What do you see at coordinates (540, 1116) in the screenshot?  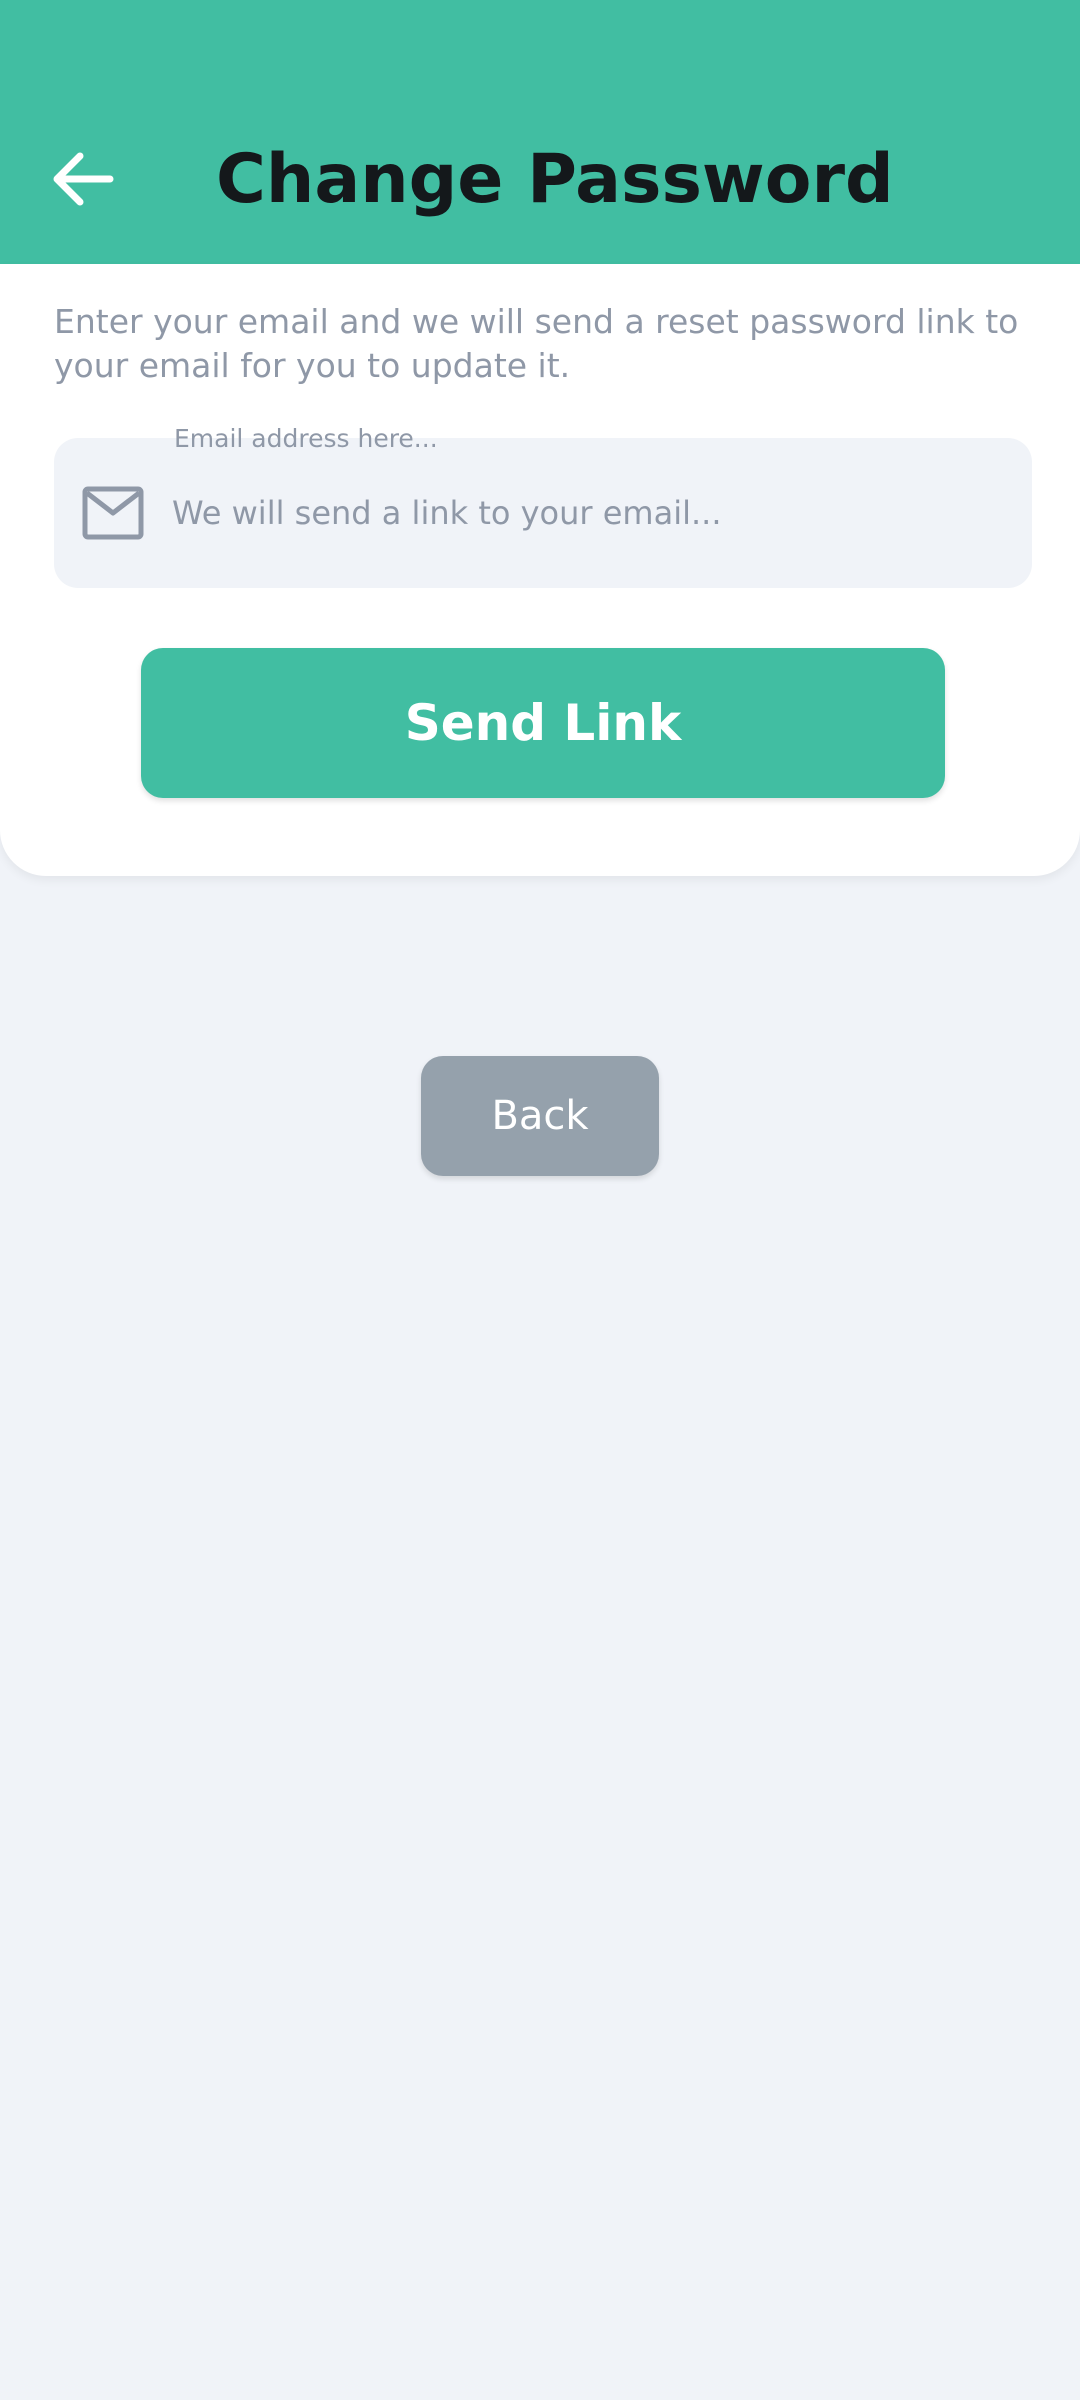 I see `back-button: Back` at bounding box center [540, 1116].